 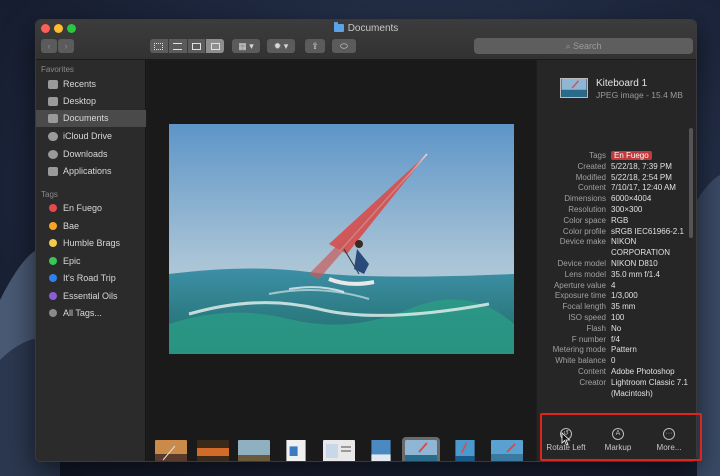 I want to click on search-field: ⌕ Search, so click(x=583, y=46).